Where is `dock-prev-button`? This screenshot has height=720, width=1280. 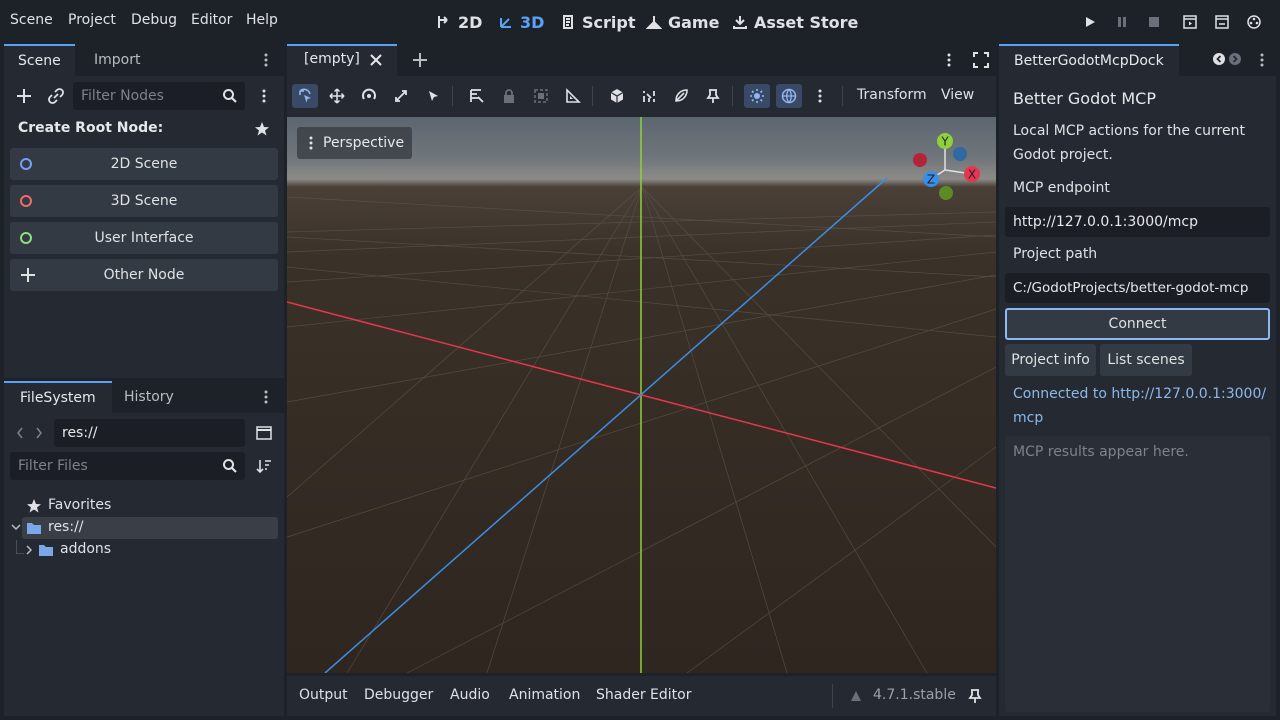
dock-prev-button is located at coordinates (1219, 59).